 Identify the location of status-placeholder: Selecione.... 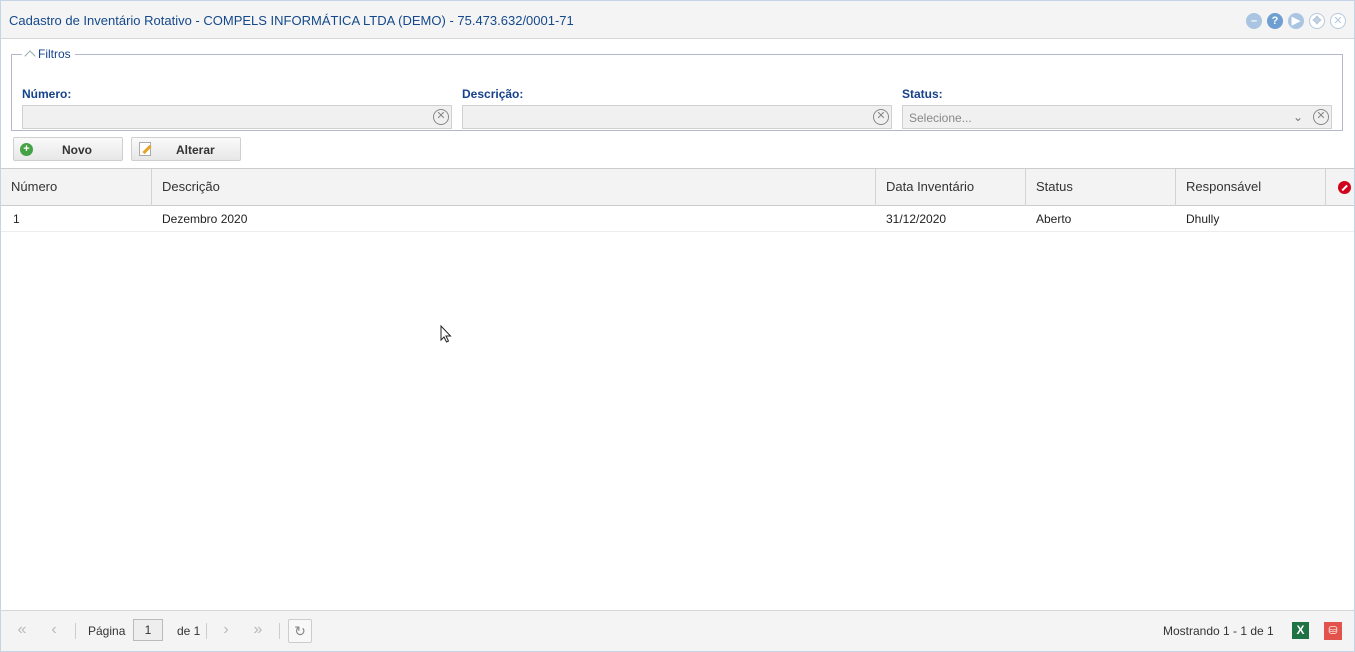
(940, 118).